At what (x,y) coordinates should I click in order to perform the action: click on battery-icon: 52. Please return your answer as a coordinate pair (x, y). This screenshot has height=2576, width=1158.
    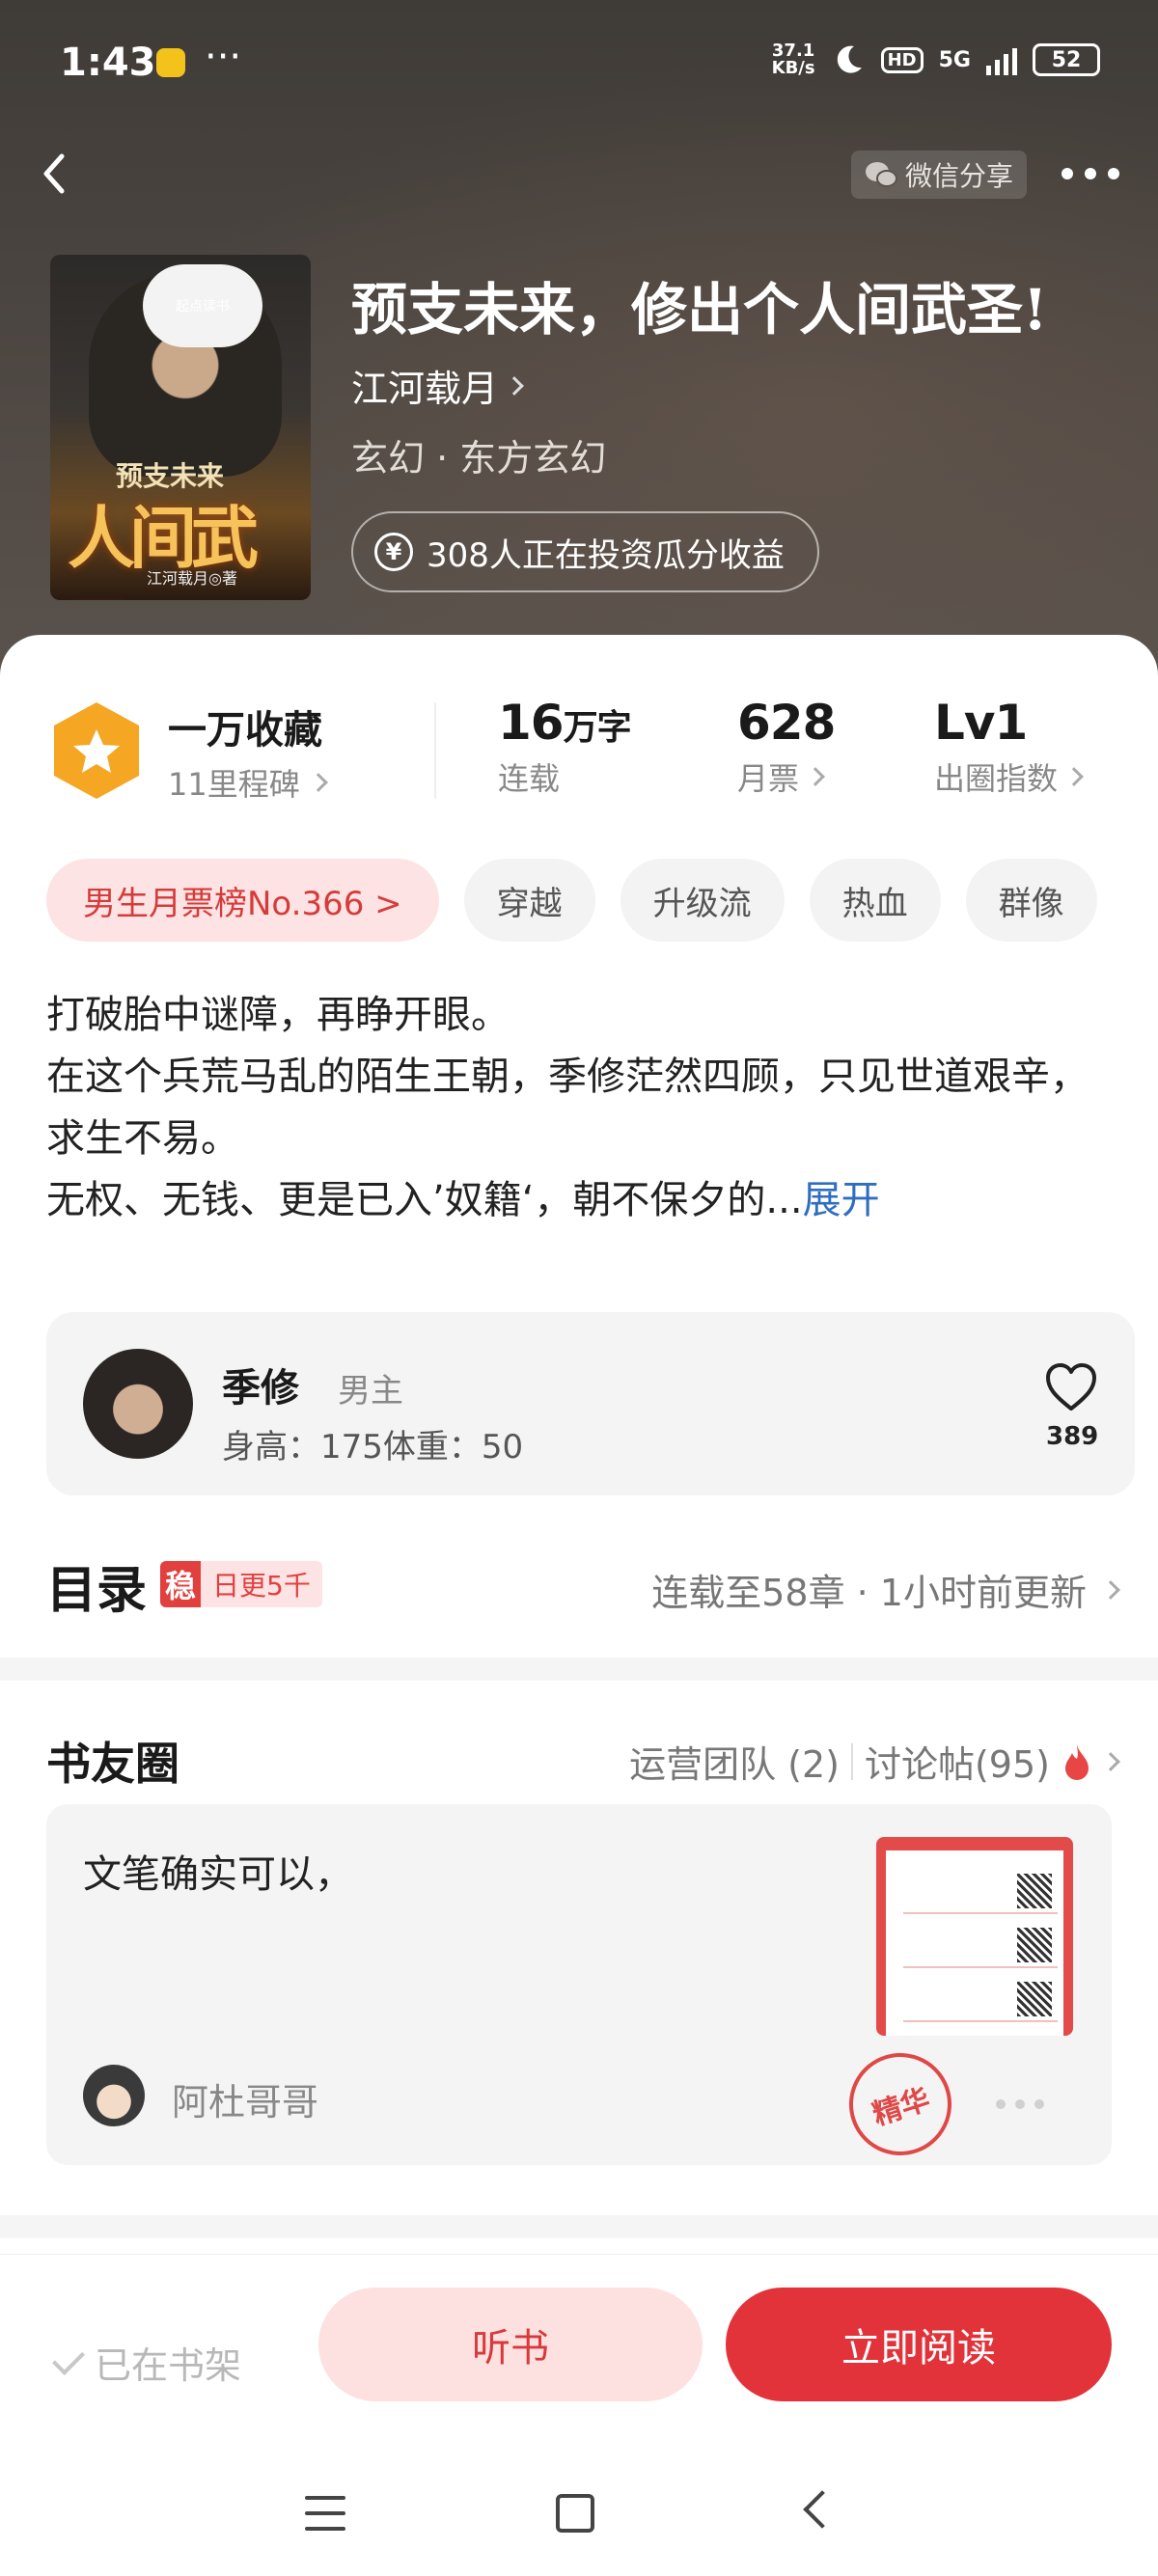
    Looking at the image, I should click on (1066, 60).